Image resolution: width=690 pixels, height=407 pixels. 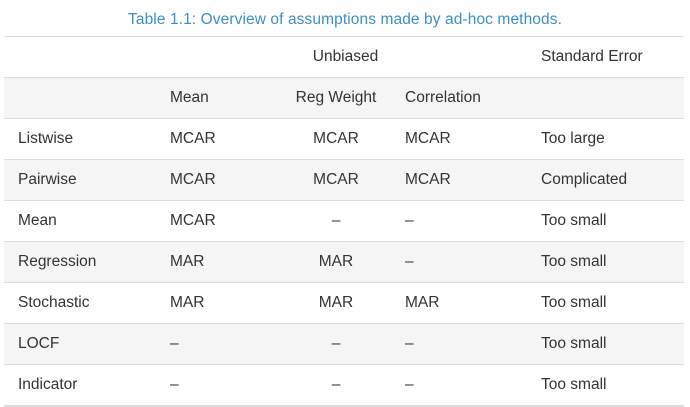 What do you see at coordinates (80, 262) in the screenshot?
I see `method-cell: Regression` at bounding box center [80, 262].